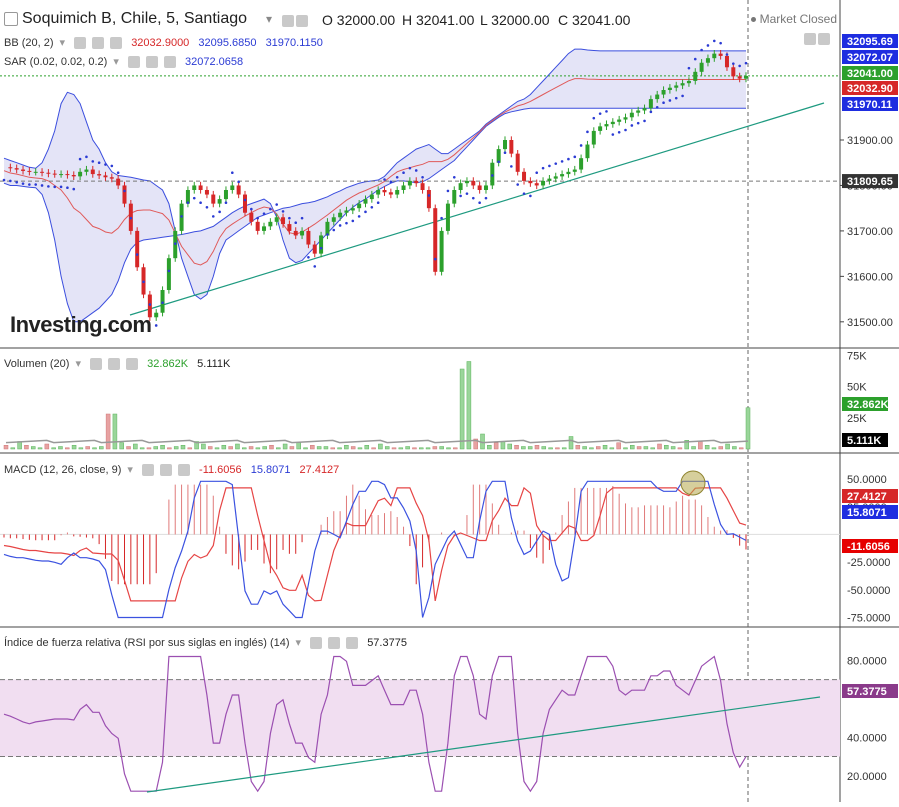 The image size is (899, 807). I want to click on arrow-up-icon, so click(810, 38).